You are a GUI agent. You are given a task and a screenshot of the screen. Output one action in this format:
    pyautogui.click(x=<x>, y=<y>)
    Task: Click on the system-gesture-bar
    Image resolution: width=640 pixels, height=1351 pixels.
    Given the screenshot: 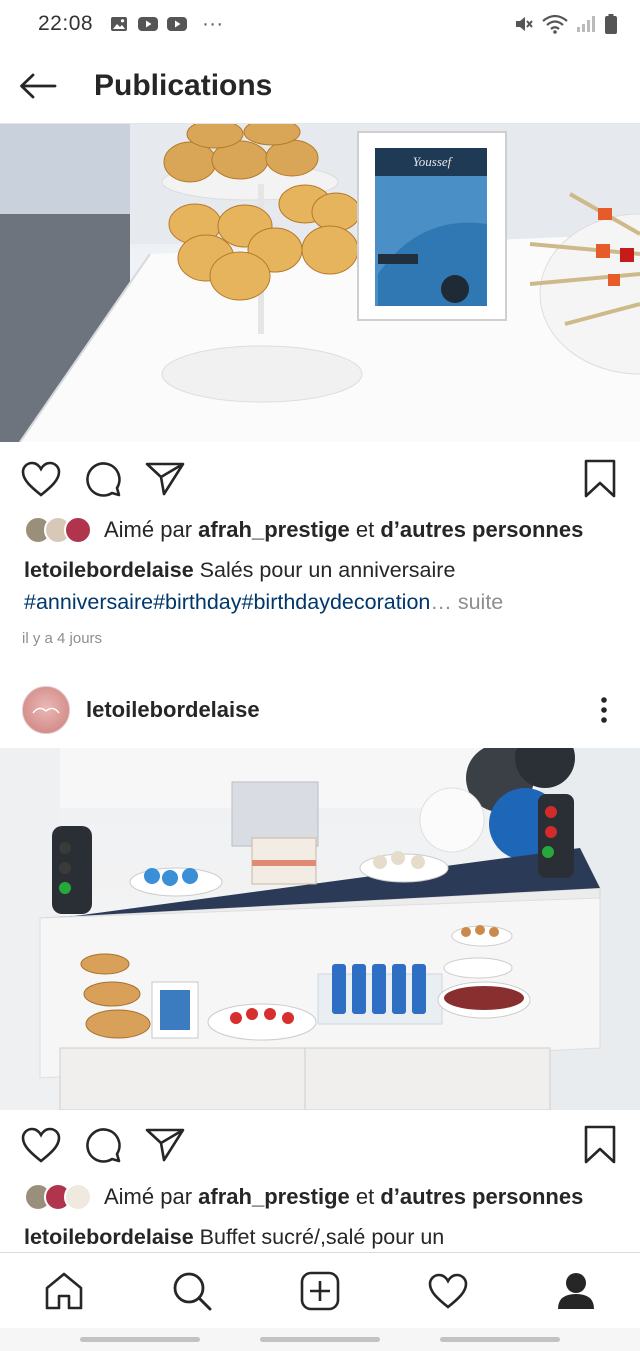 What is the action you would take?
    pyautogui.click(x=320, y=1339)
    